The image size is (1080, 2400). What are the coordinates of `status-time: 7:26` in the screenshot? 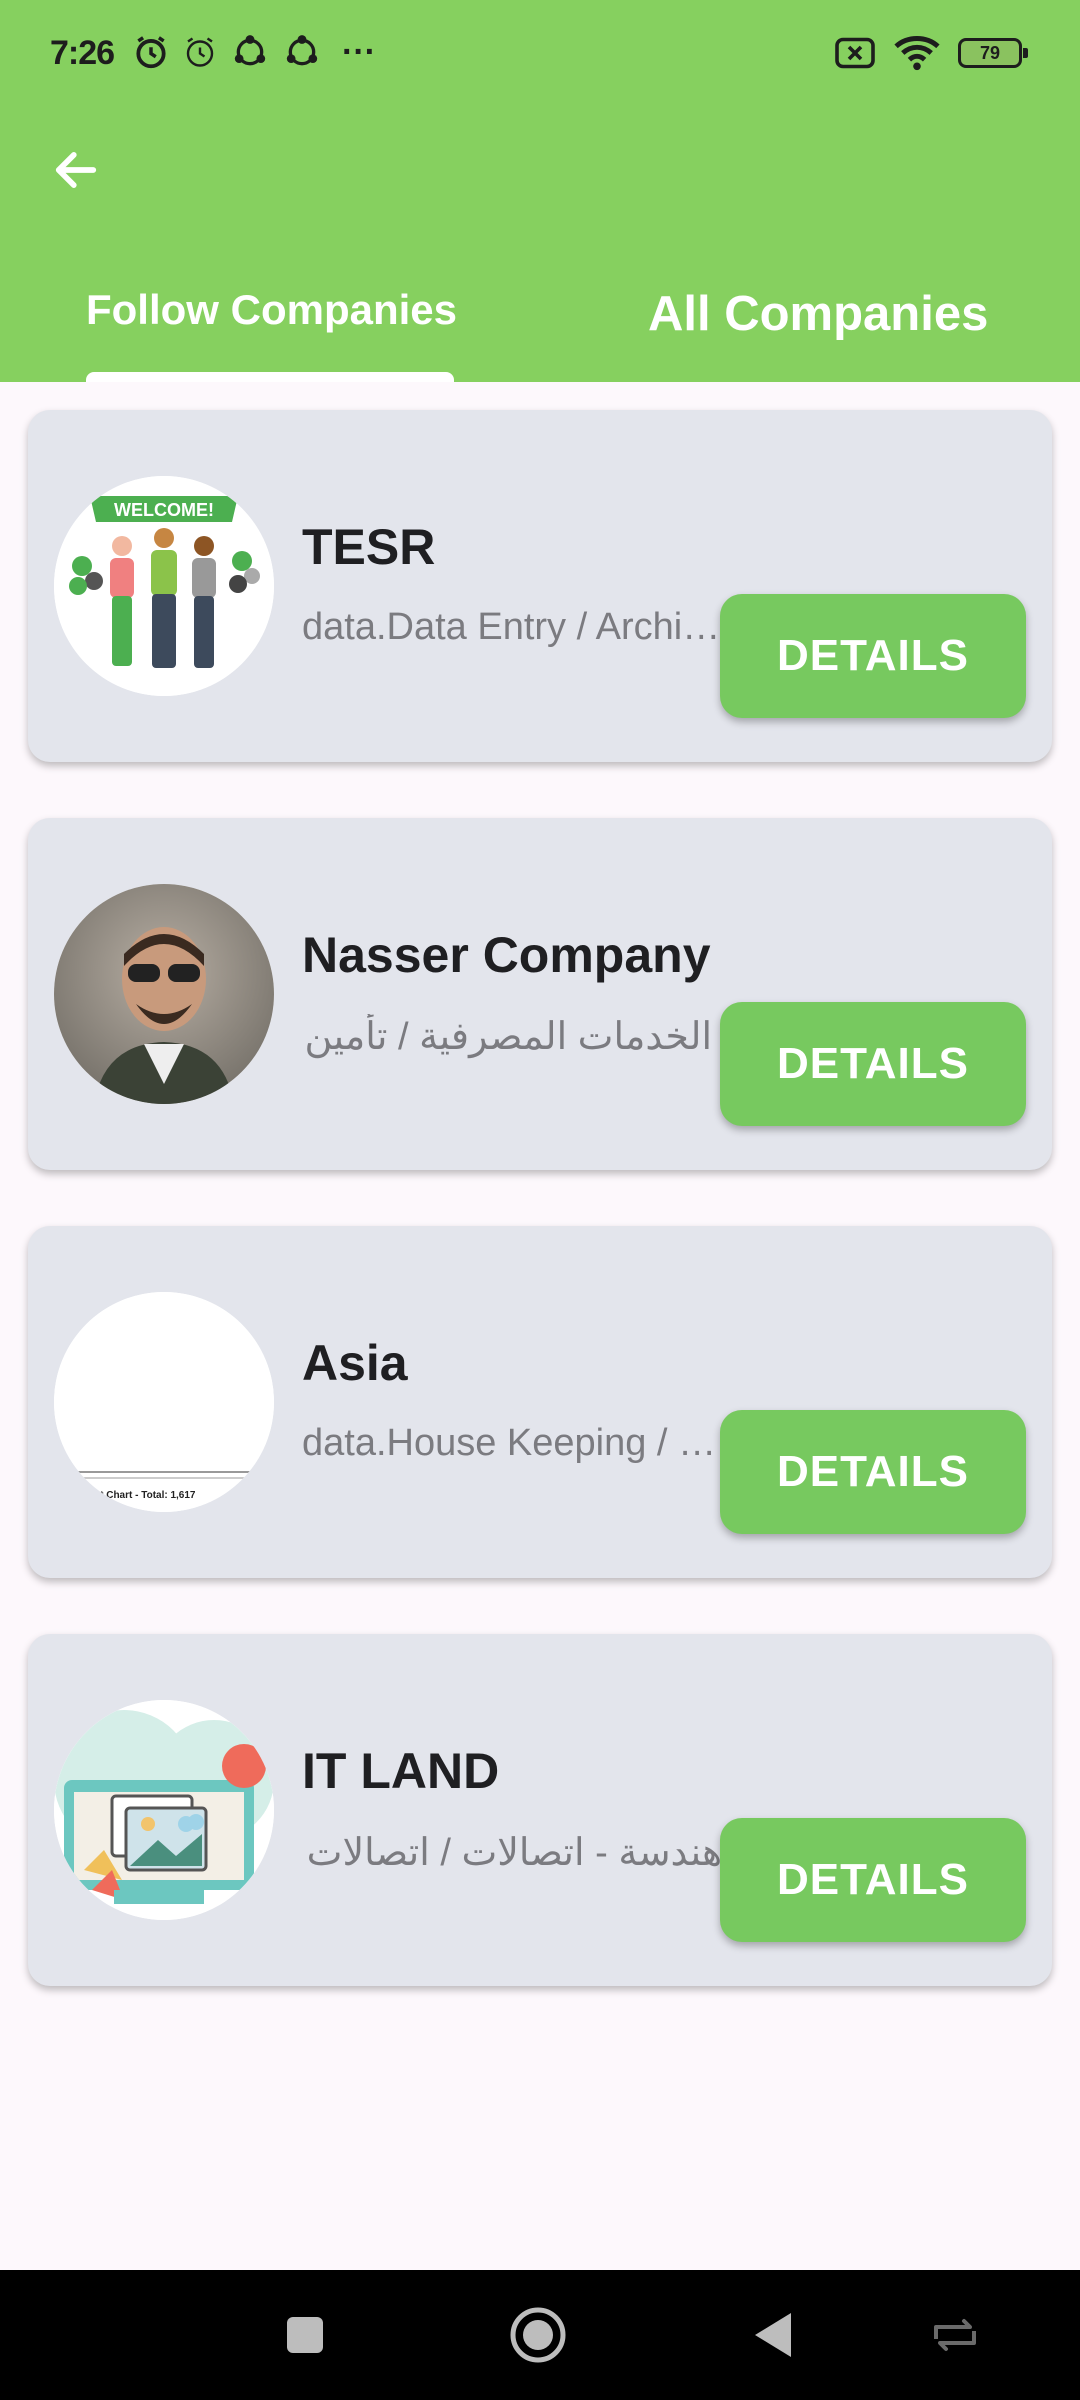 It's located at (82, 53).